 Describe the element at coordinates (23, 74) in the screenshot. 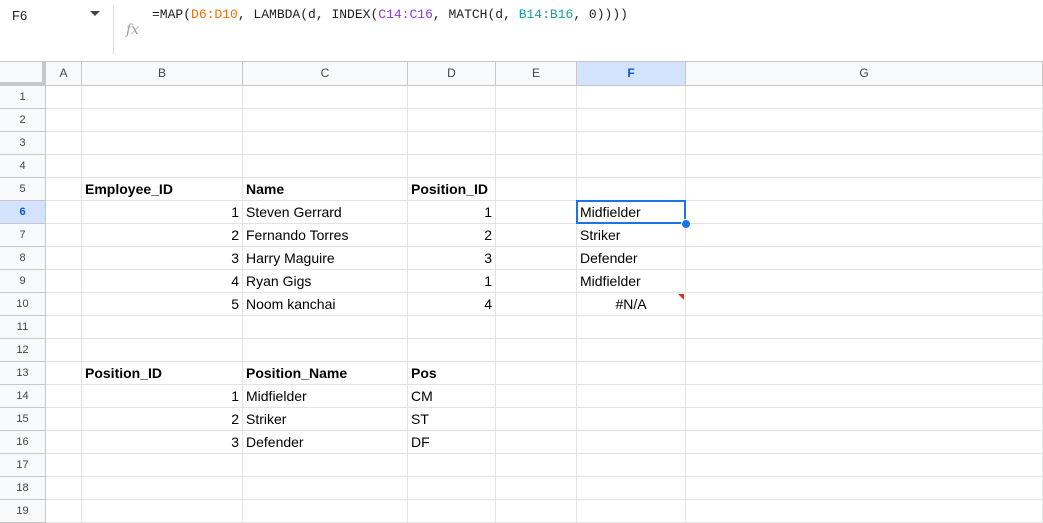

I see `select-all-corner` at that location.